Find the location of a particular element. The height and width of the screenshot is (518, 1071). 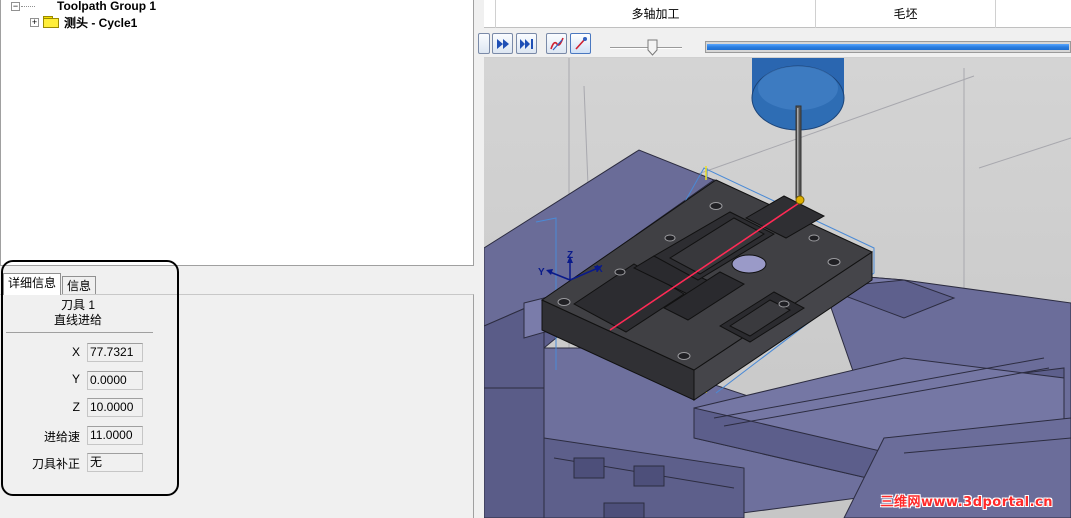

ribbon-header: 多轴加工 毛坯 is located at coordinates (777, 14).